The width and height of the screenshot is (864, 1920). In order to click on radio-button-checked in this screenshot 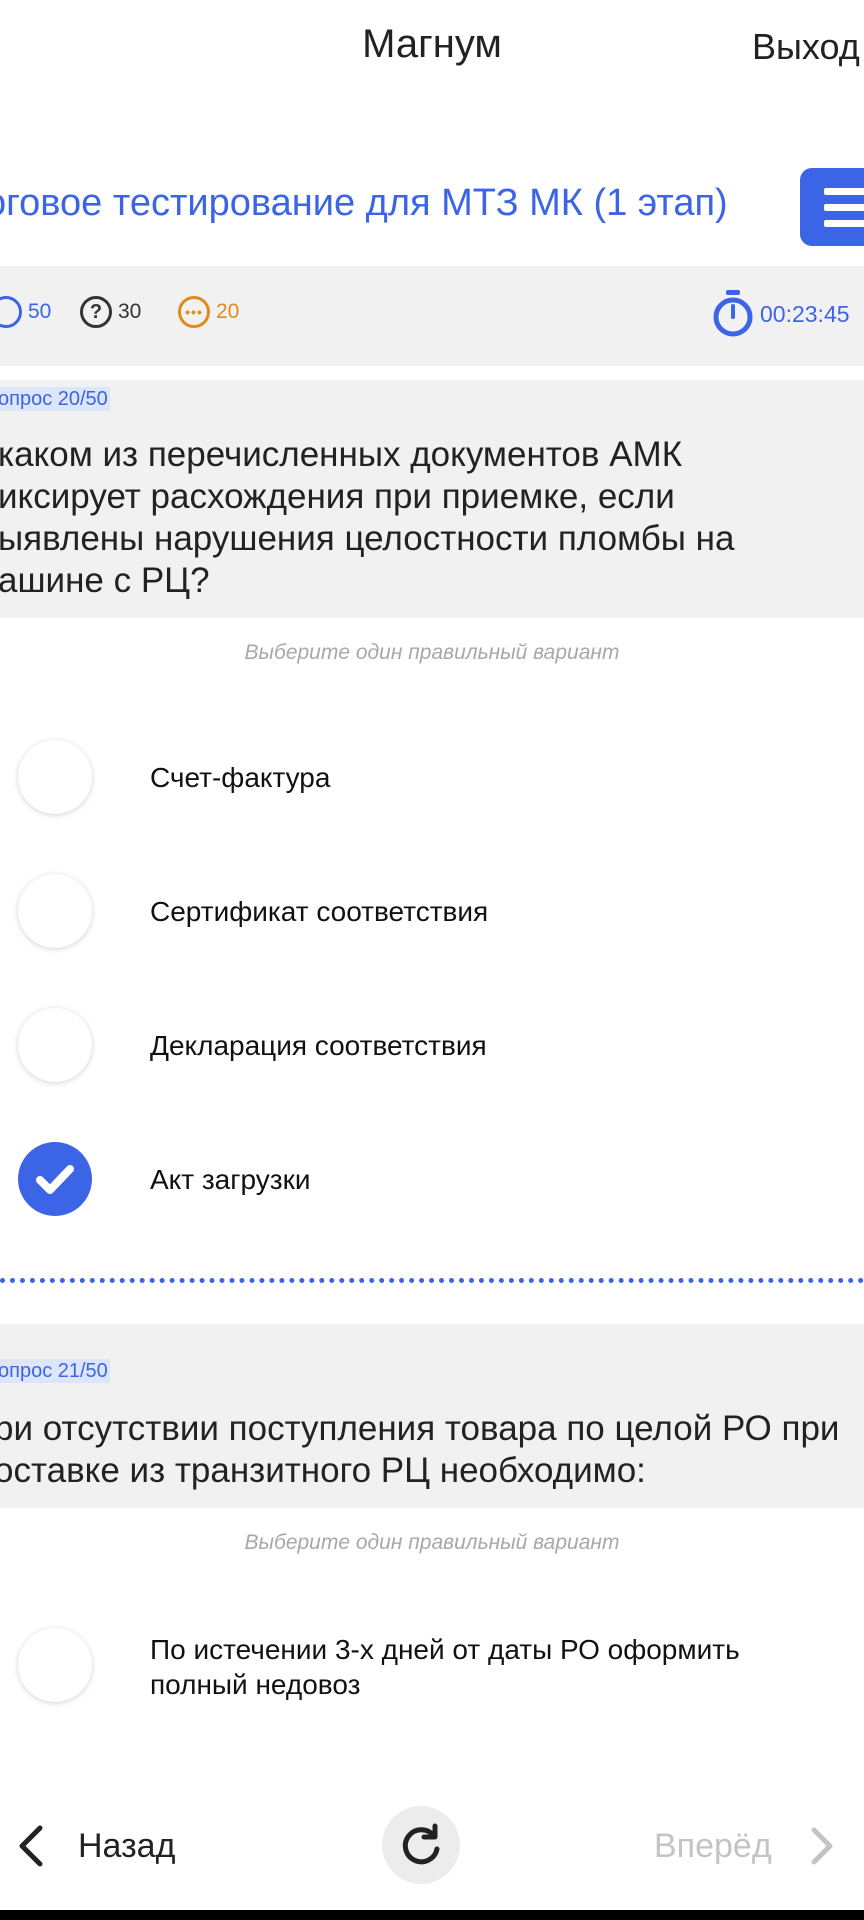, I will do `click(55, 1179)`.